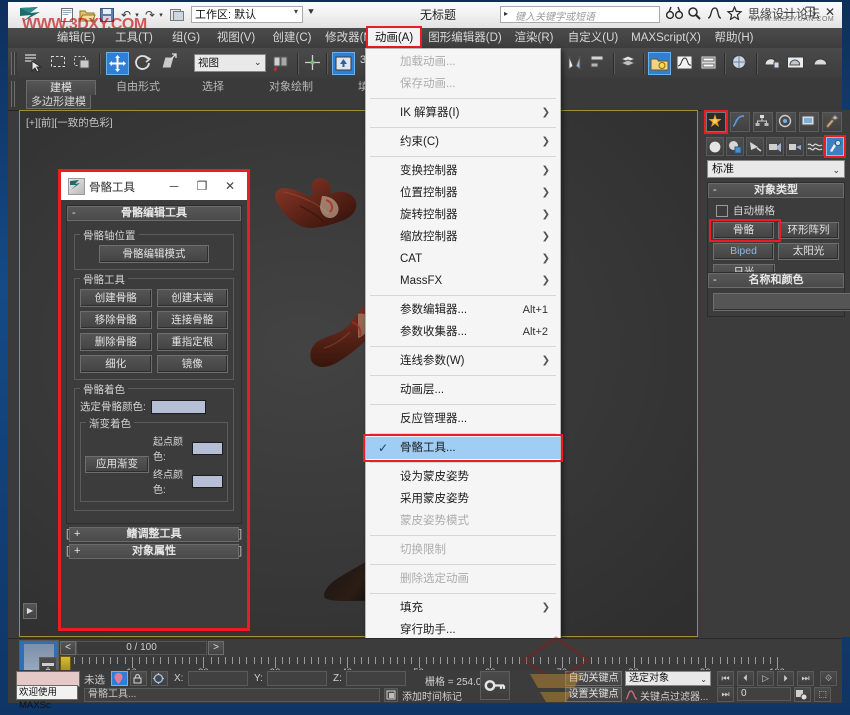 This screenshot has height=715, width=850. Describe the element at coordinates (629, 63) in the screenshot. I see `layer-manager-icon` at that location.